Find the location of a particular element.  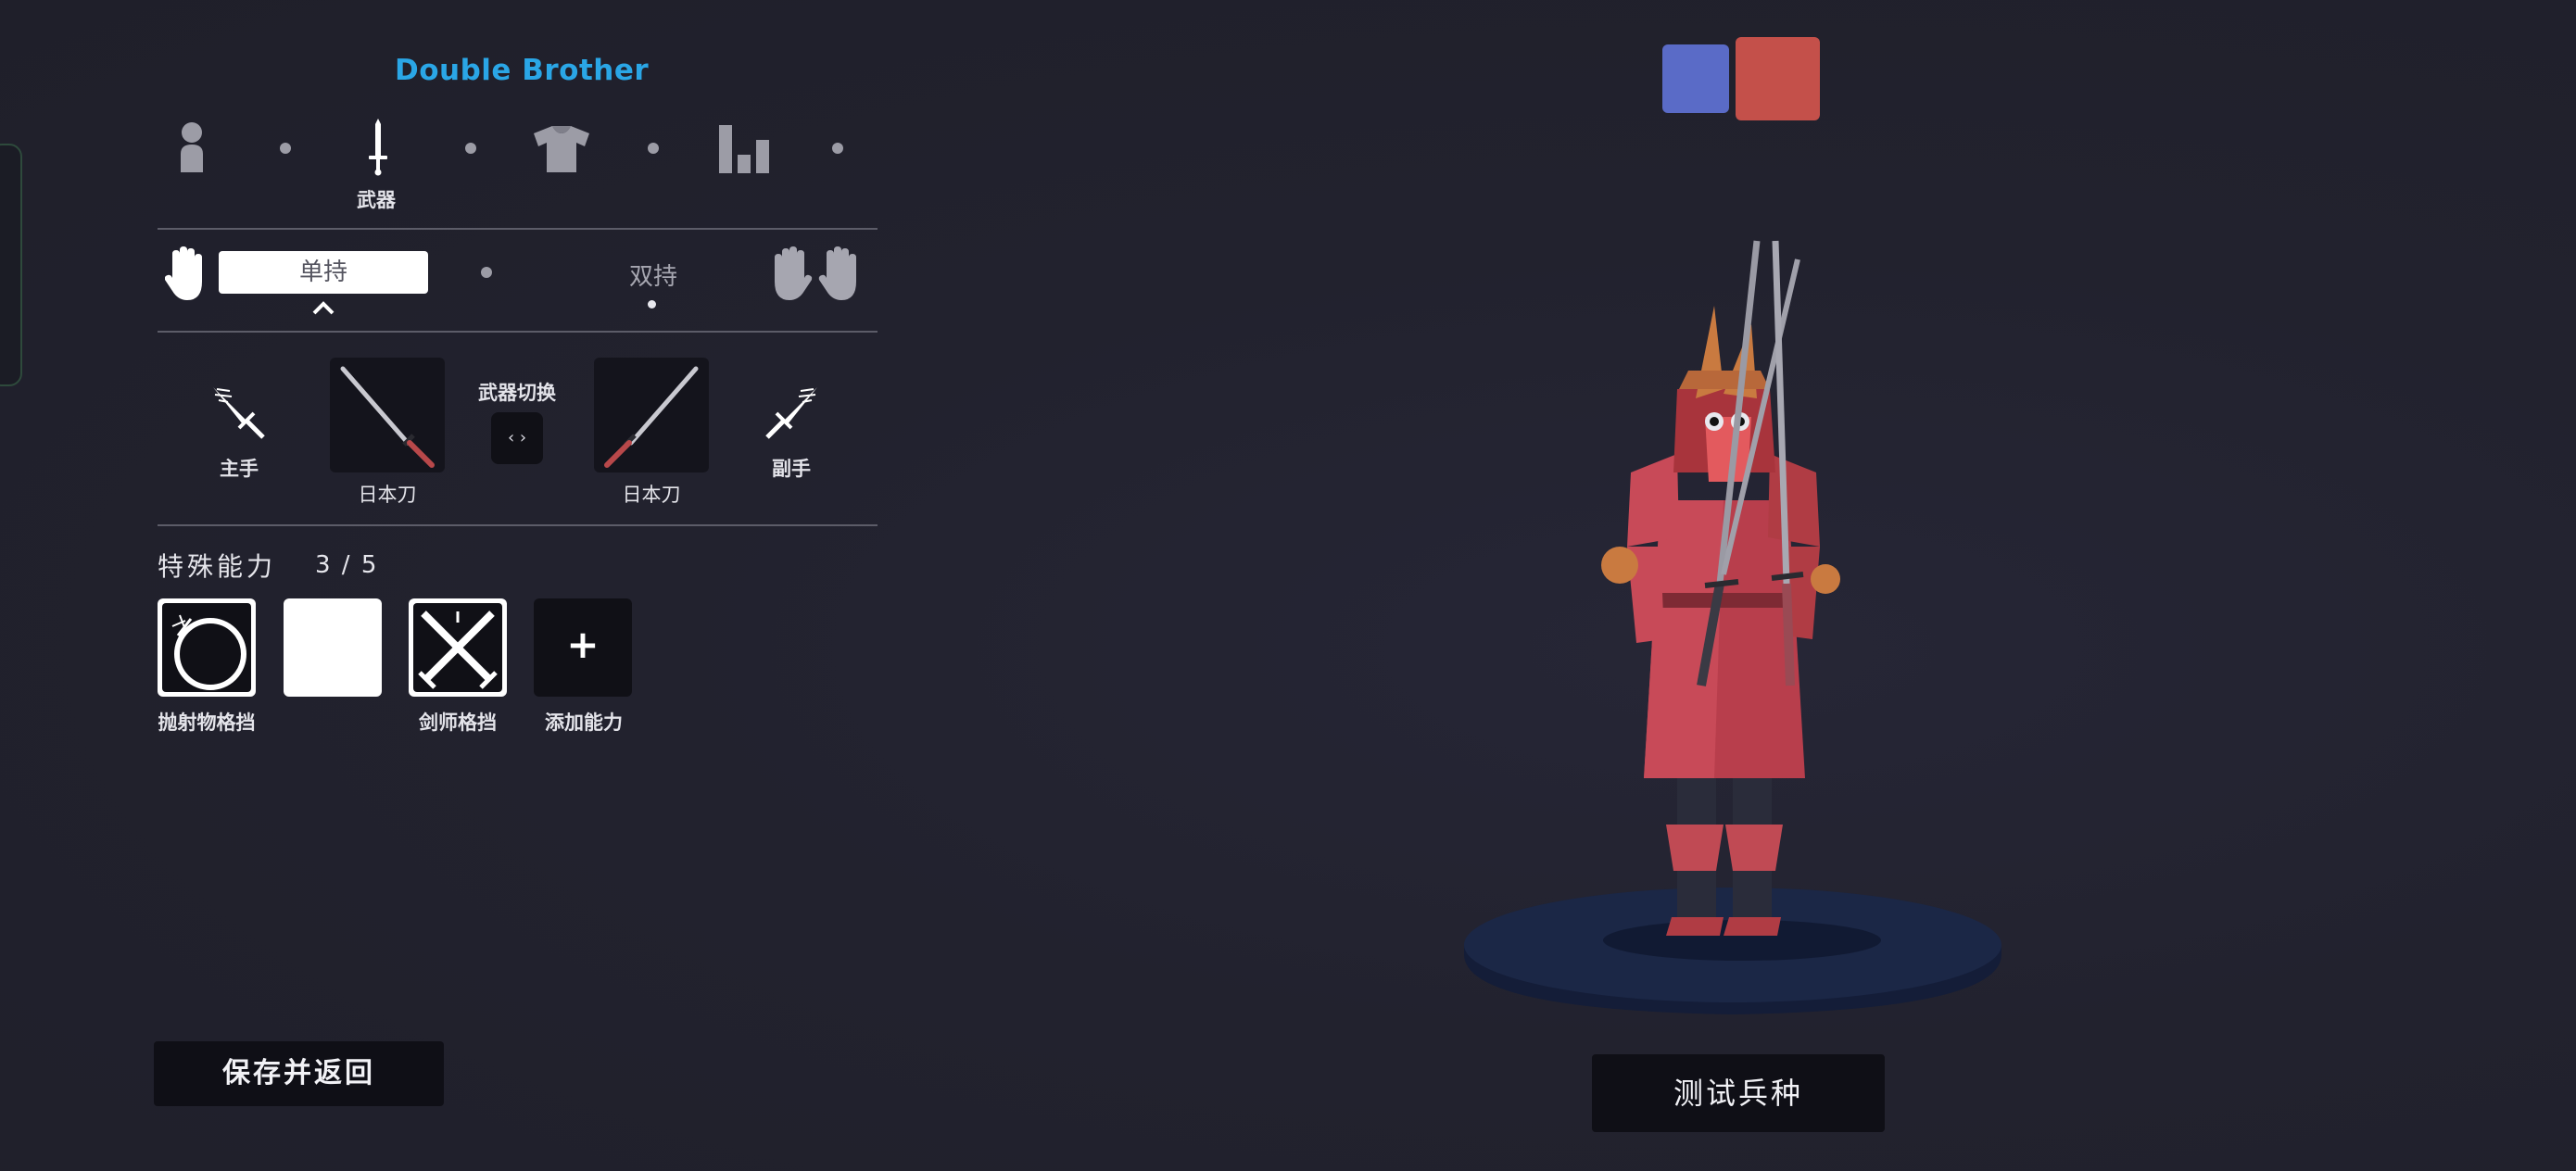

main-hand-label: 主手 is located at coordinates (240, 469).